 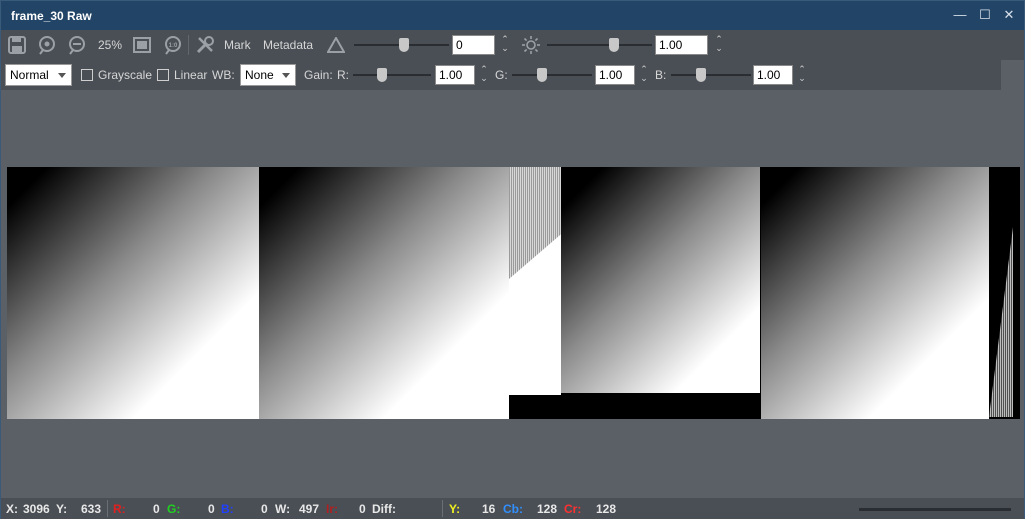 I want to click on gain-g-spinner: ⌃ ⌄, so click(x=644, y=75).